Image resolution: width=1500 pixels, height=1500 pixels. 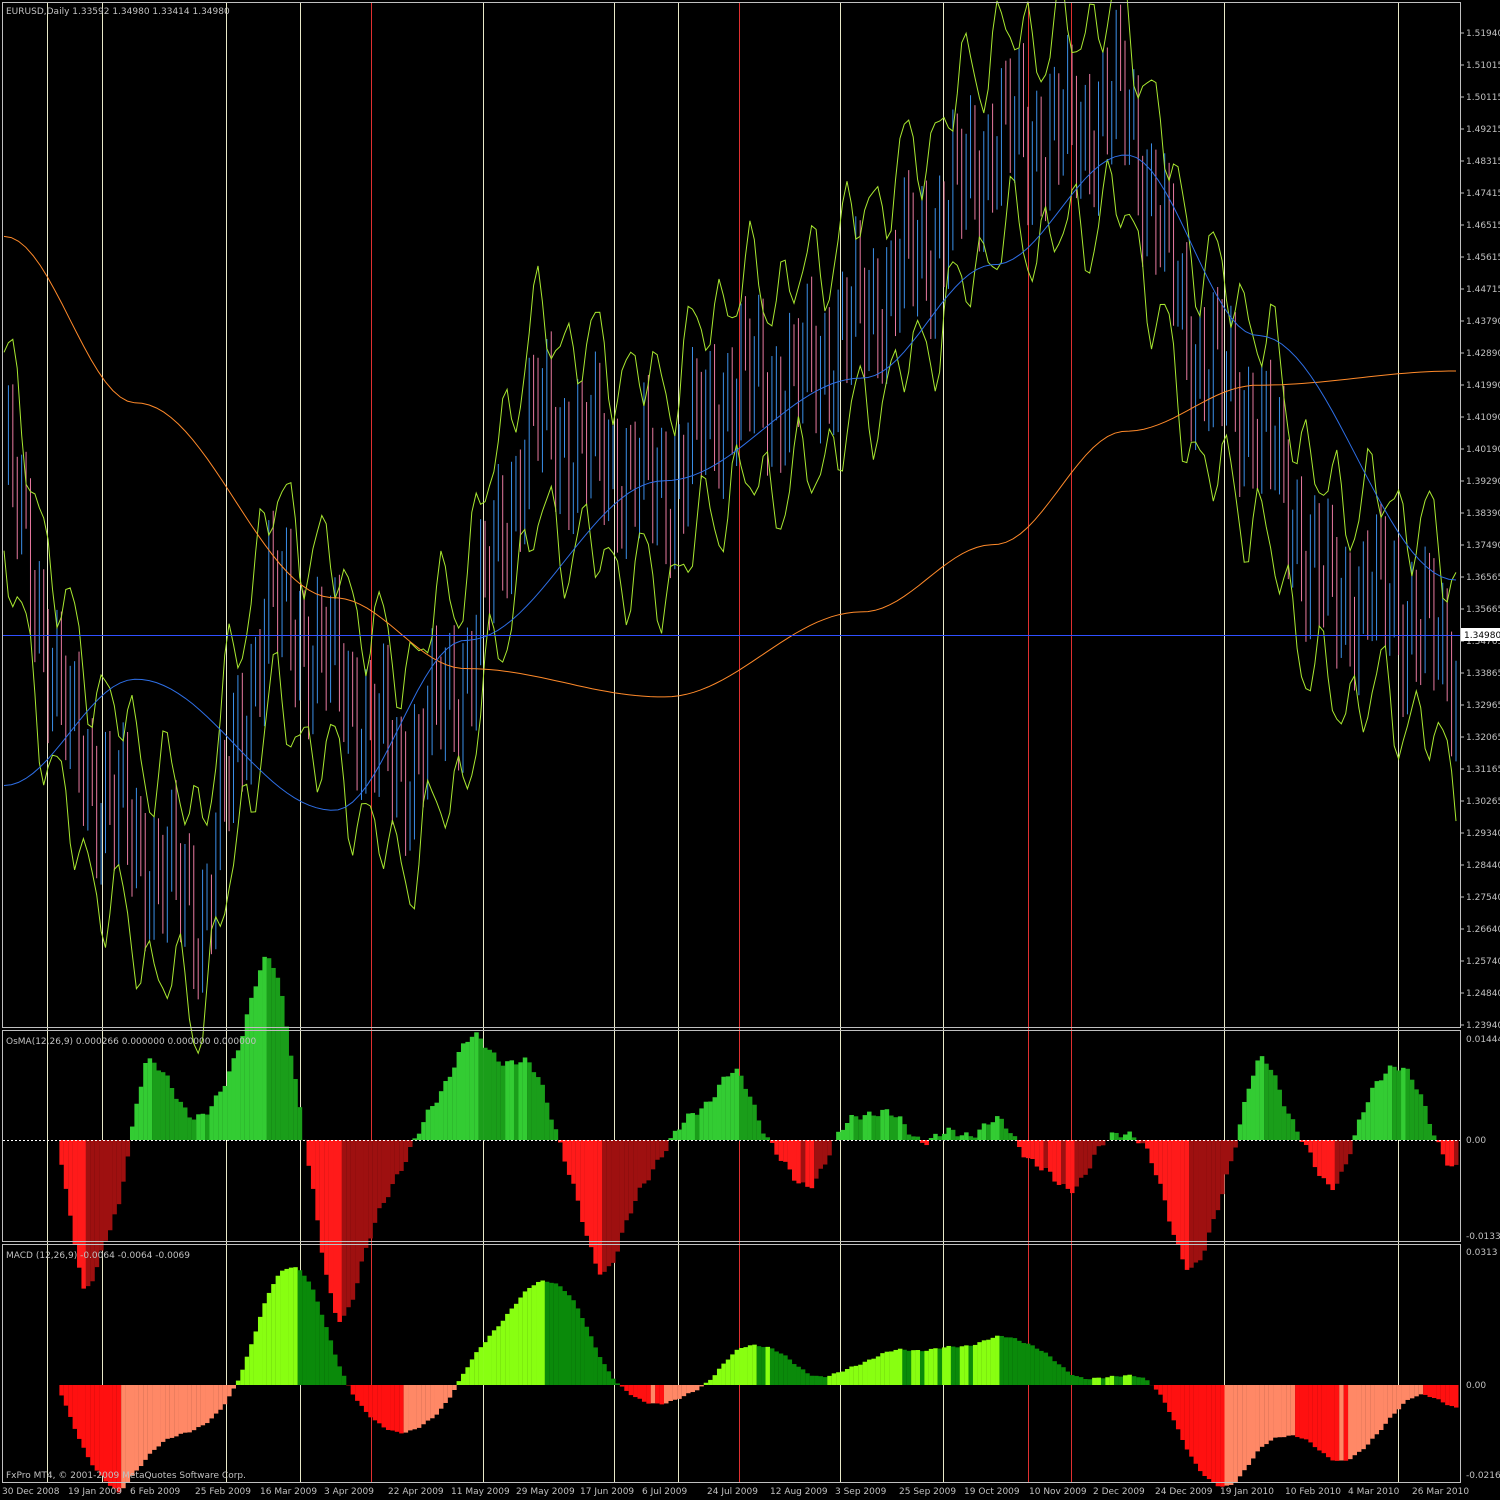 What do you see at coordinates (1483, 258) in the screenshot?
I see `price-tick-label: 1.45615` at bounding box center [1483, 258].